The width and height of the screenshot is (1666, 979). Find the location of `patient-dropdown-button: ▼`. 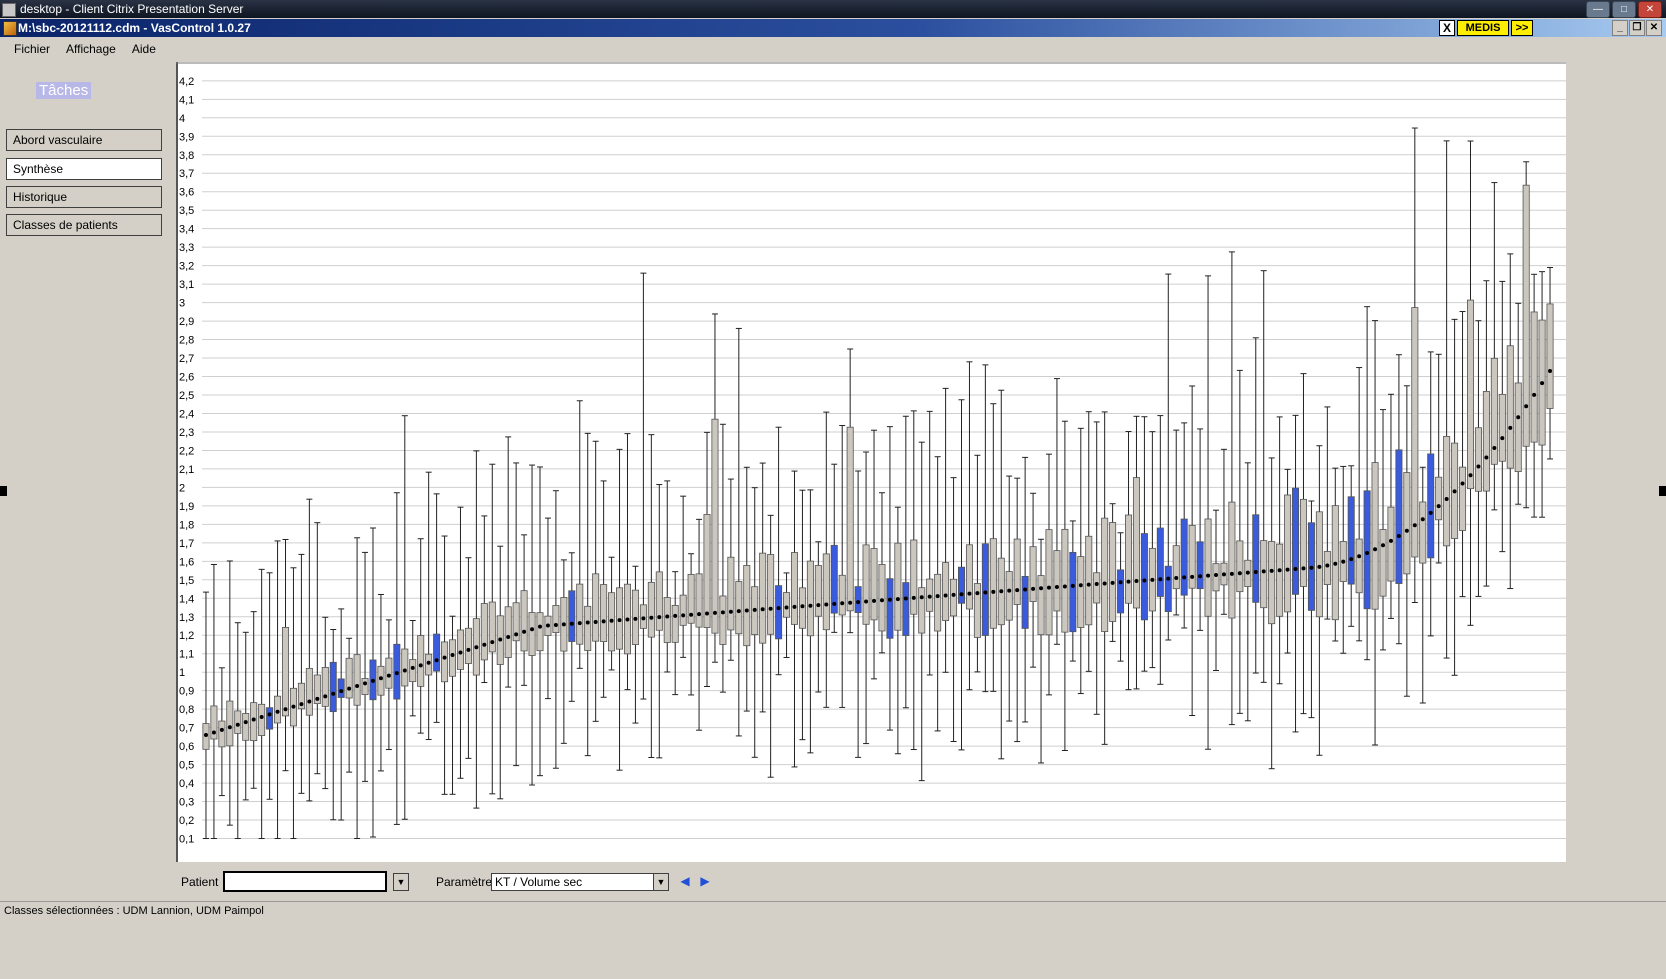

patient-dropdown-button: ▼ is located at coordinates (401, 882).